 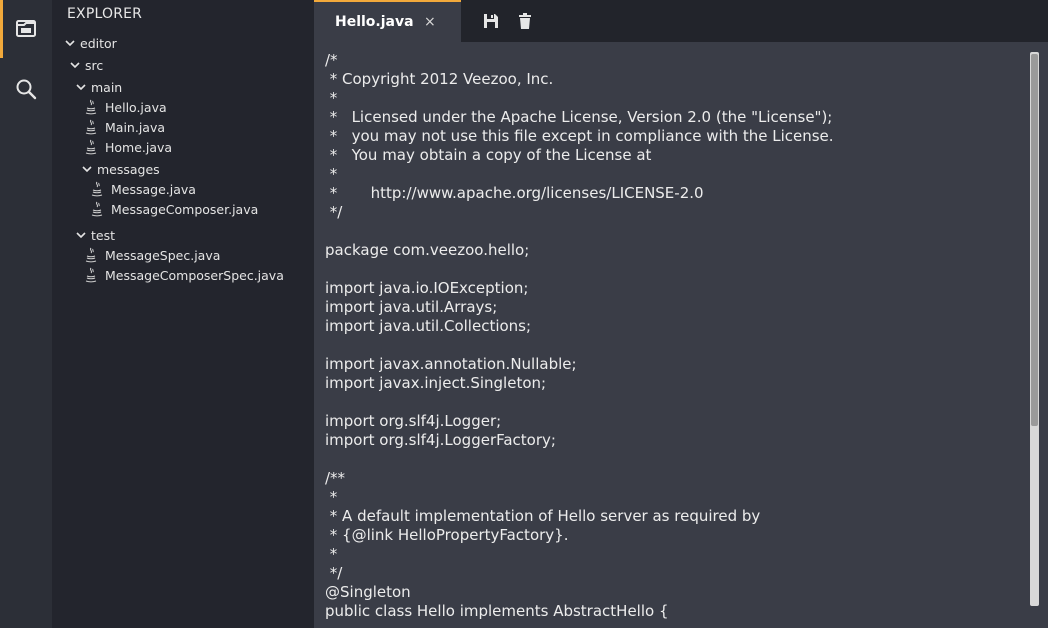 I want to click on code-line: @Singleton, so click(x=368, y=592).